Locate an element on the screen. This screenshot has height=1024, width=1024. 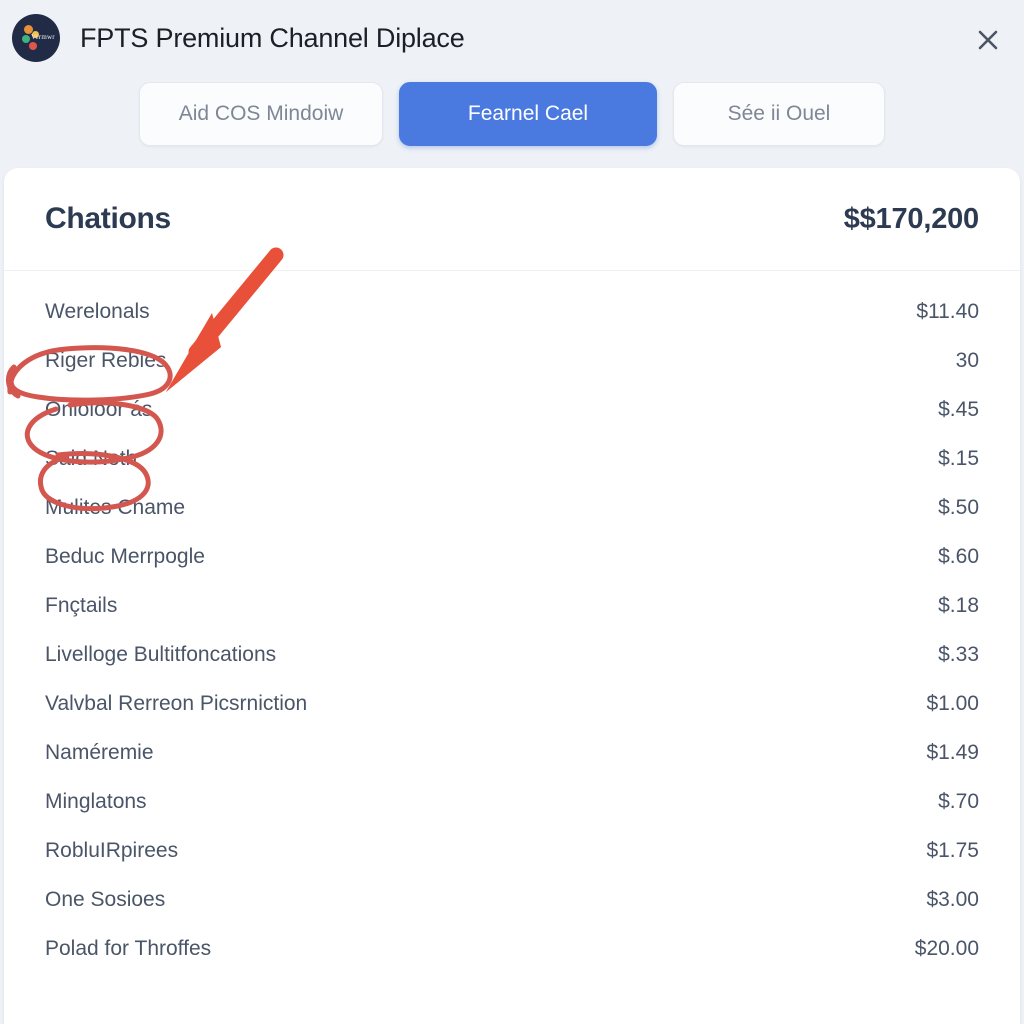
list-item: Valvbal Rerreon Picsrniction $1.00 is located at coordinates (512, 703).